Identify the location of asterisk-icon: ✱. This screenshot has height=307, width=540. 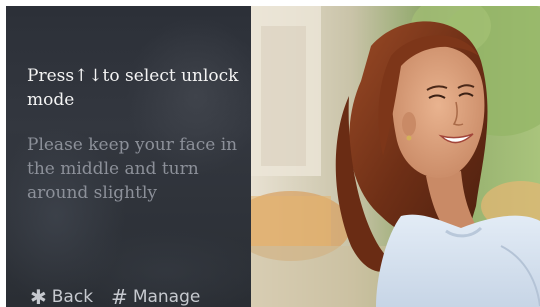
(38, 296).